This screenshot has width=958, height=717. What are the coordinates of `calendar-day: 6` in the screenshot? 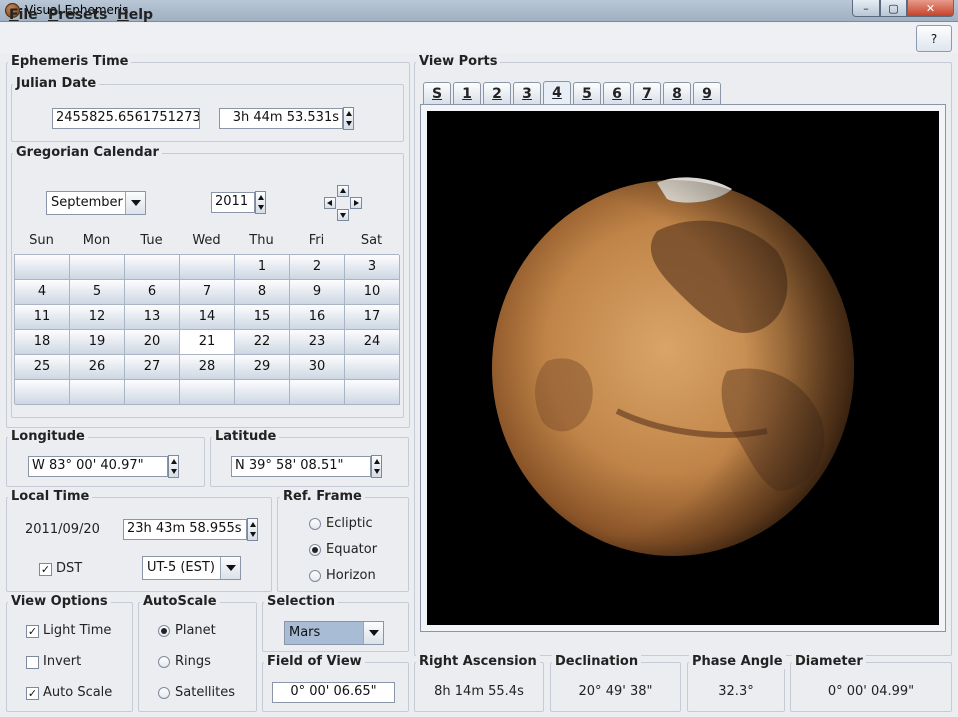 It's located at (152, 292).